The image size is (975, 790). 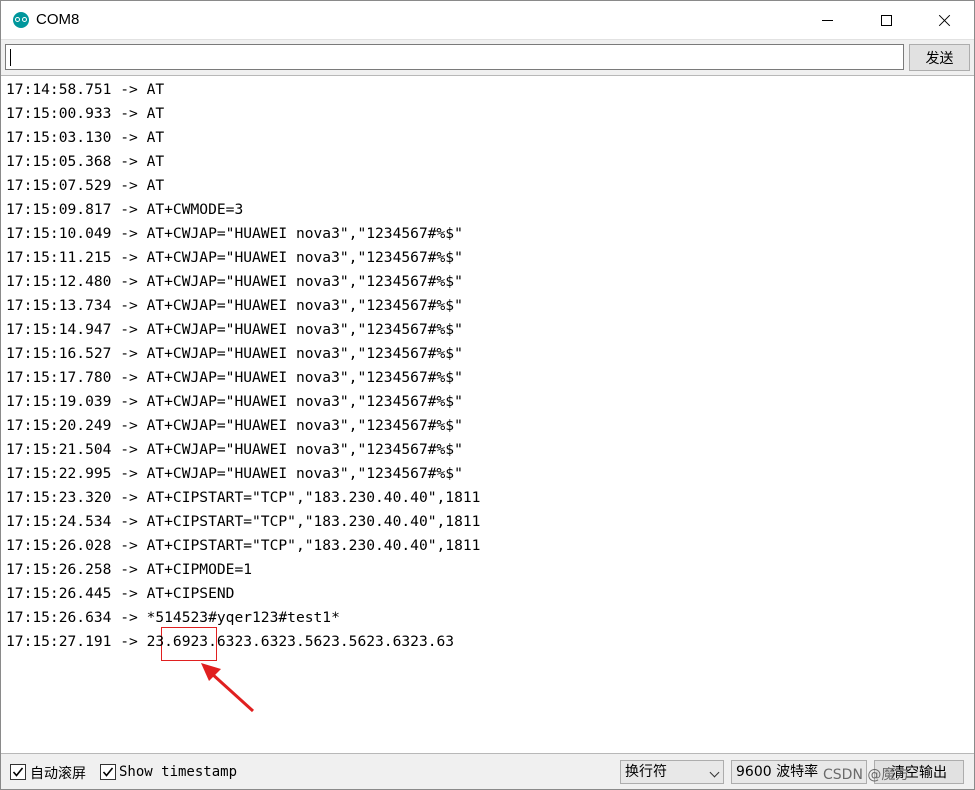 I want to click on send-row: 发送, so click(x=487, y=57).